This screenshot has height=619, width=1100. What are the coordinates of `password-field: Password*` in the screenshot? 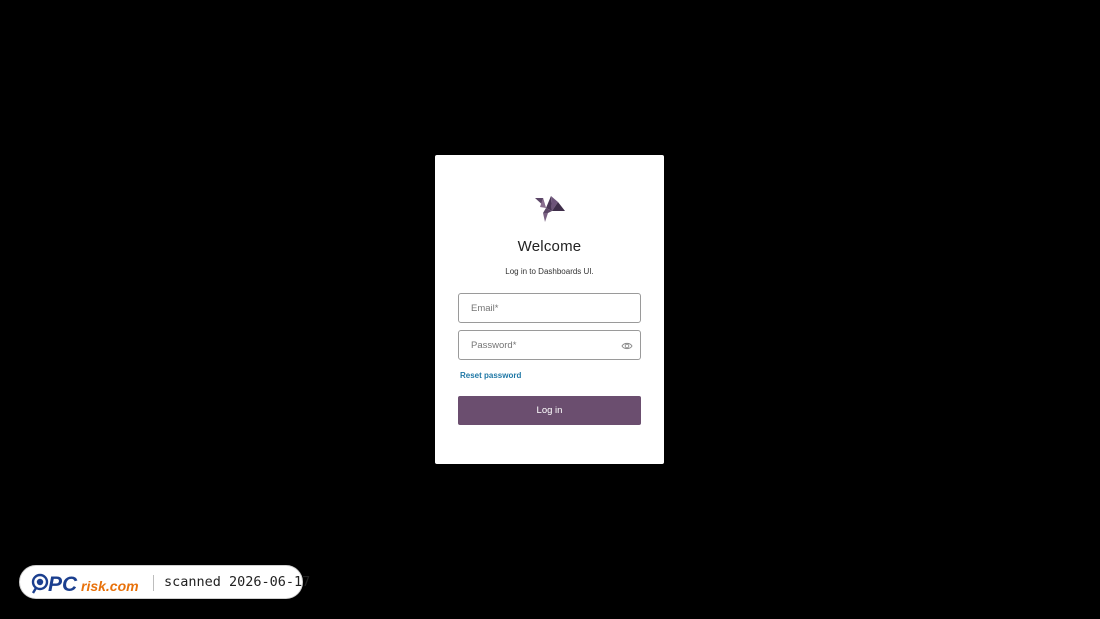 It's located at (549, 345).